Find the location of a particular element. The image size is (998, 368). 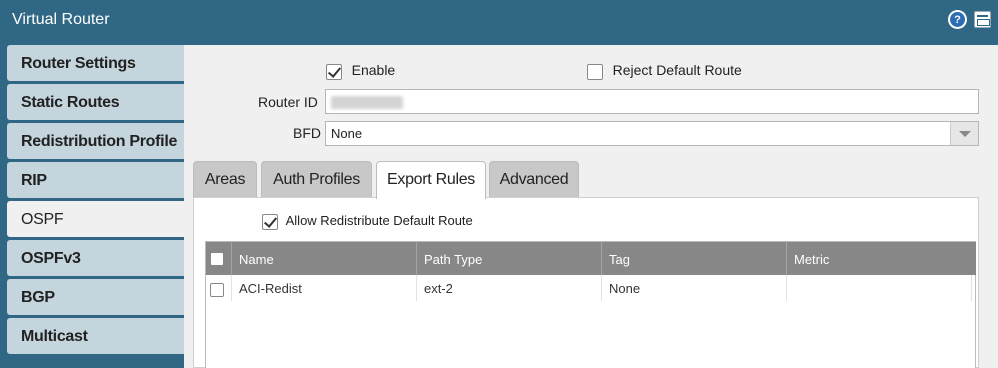

table-row: ACI-Redist ext-2 None is located at coordinates (591, 288).